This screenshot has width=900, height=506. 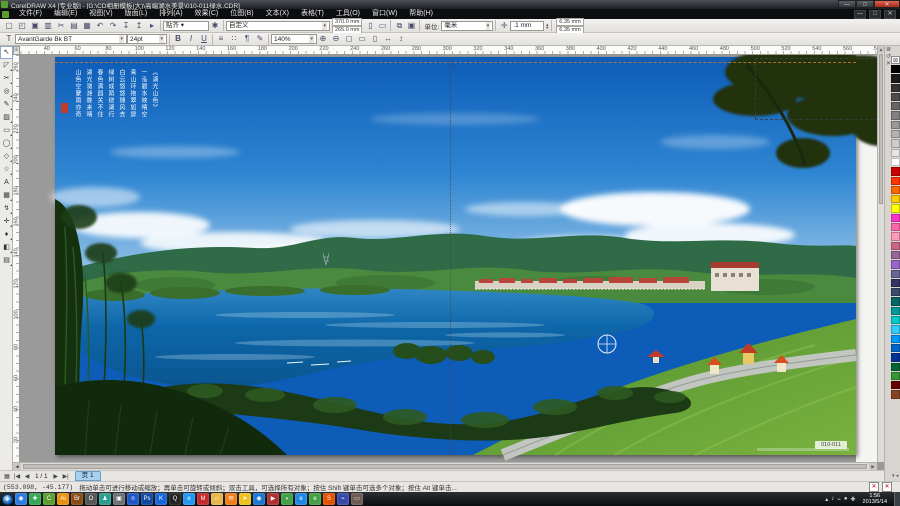 What do you see at coordinates (17, 466) in the screenshot?
I see `scroll-left-icon: ◀` at bounding box center [17, 466].